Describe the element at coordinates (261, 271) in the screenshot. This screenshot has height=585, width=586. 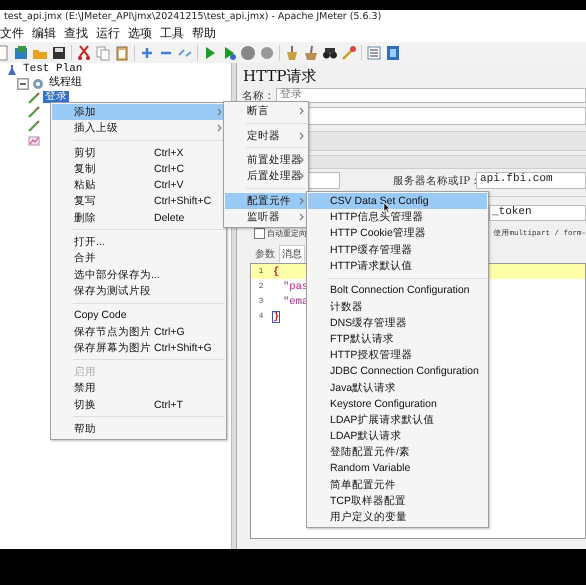
I see `line-number: 1` at that location.